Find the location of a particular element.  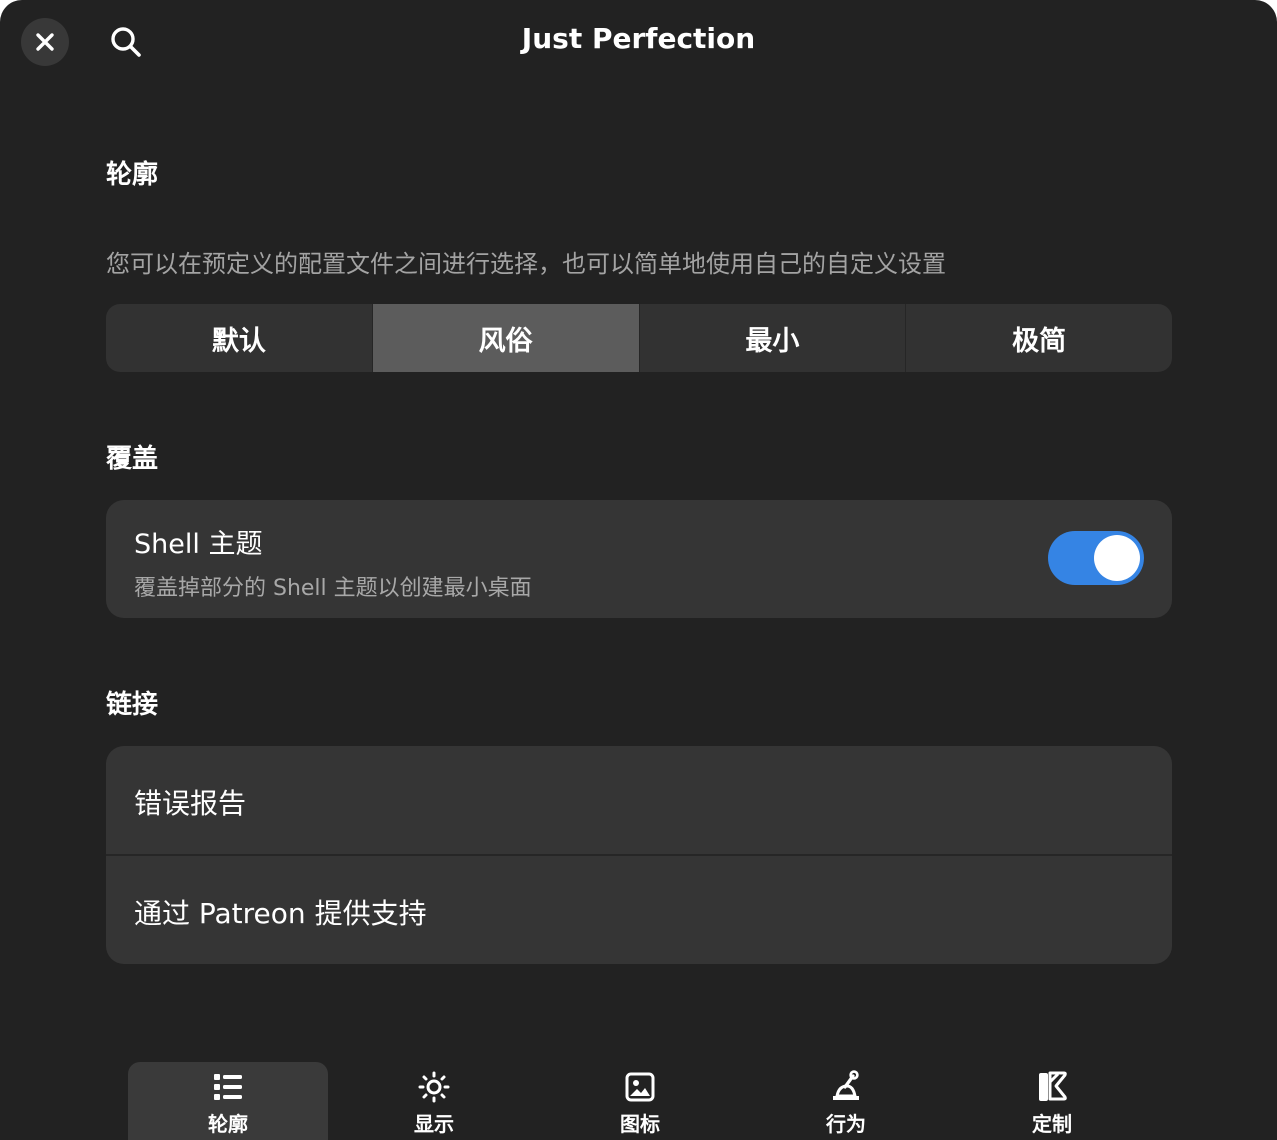

nav-tab-profile: 轮廓 is located at coordinates (228, 1101).